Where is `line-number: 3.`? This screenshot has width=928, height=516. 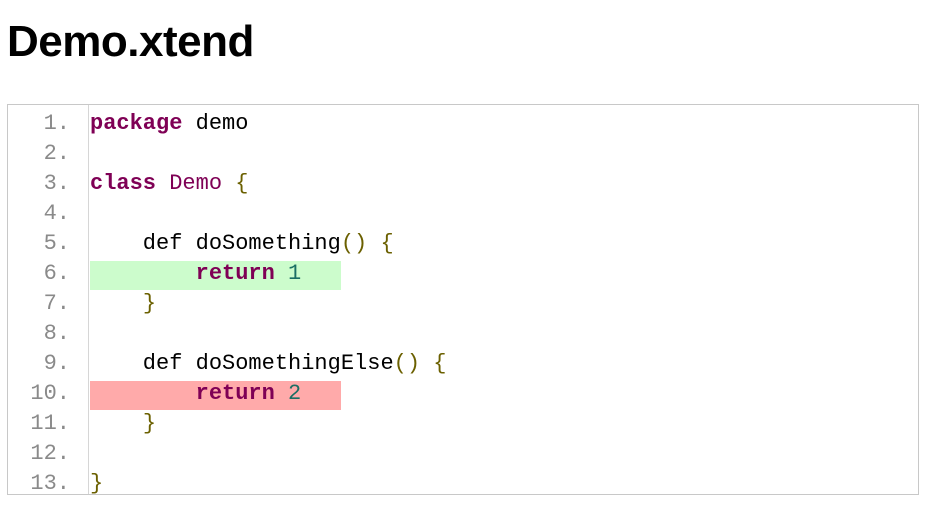 line-number: 3. is located at coordinates (56, 183).